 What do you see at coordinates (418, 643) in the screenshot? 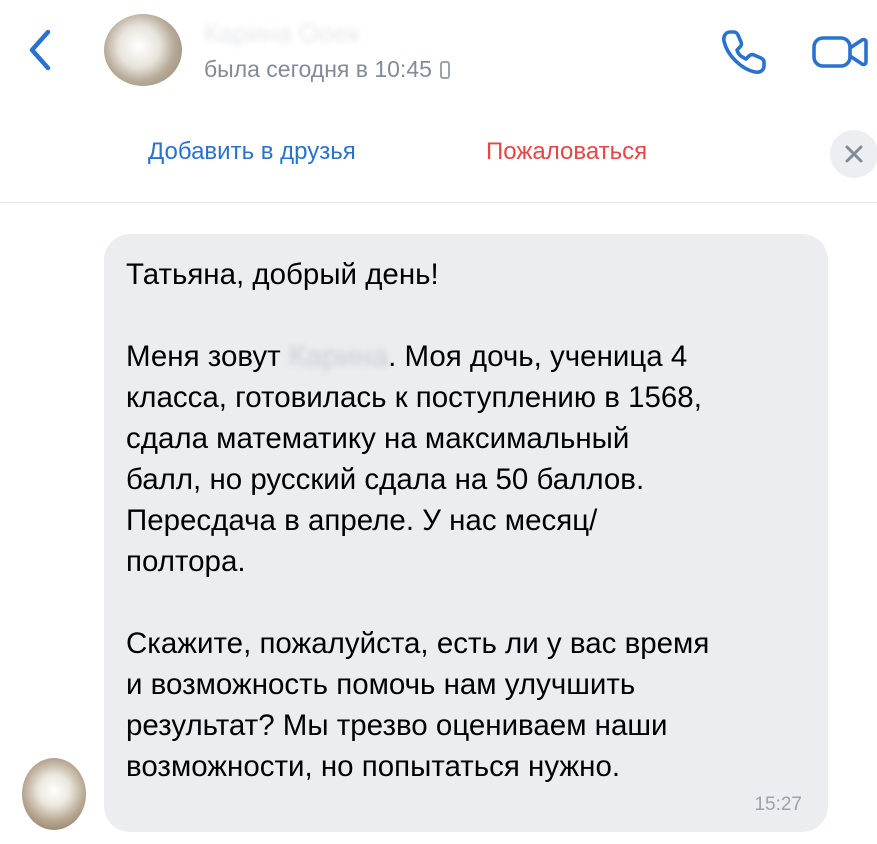
I see `message-line: Скажите, пожалуйста, есть ли у вас время` at bounding box center [418, 643].